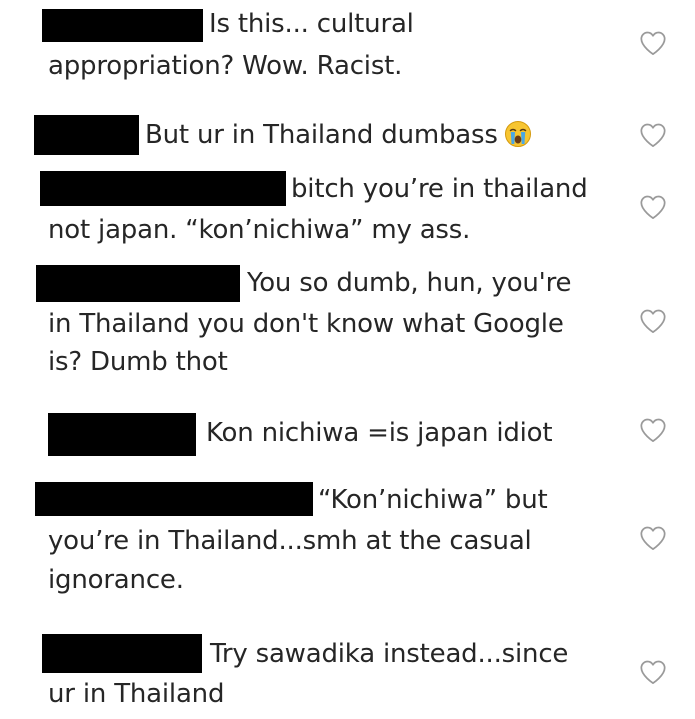 This screenshot has width=695, height=719. Describe the element at coordinates (433, 500) in the screenshot. I see `comment-text-line: “Kon’nichiwa” but` at that location.